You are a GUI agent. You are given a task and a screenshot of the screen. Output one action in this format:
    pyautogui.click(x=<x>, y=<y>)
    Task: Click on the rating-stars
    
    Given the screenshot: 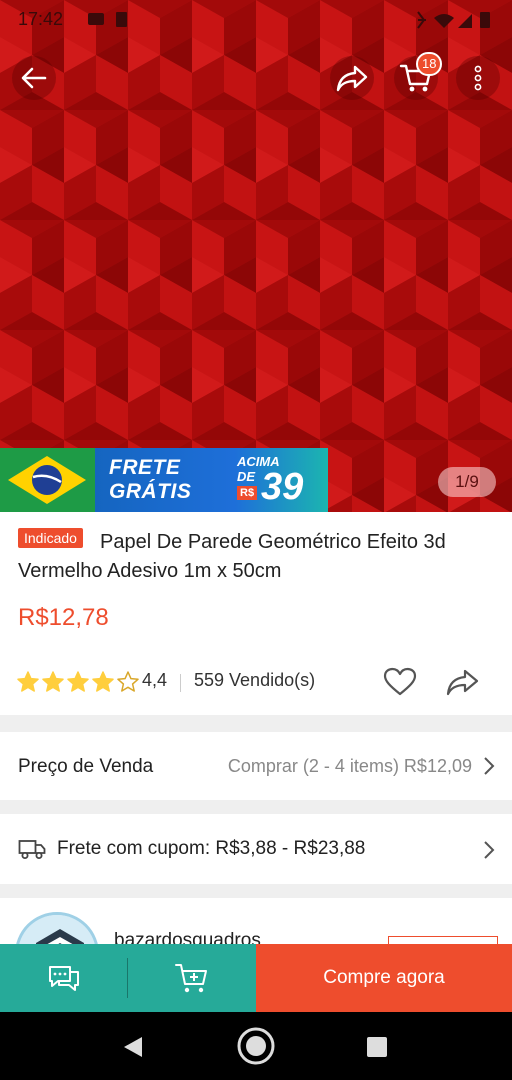 What is the action you would take?
    pyautogui.click(x=78, y=682)
    